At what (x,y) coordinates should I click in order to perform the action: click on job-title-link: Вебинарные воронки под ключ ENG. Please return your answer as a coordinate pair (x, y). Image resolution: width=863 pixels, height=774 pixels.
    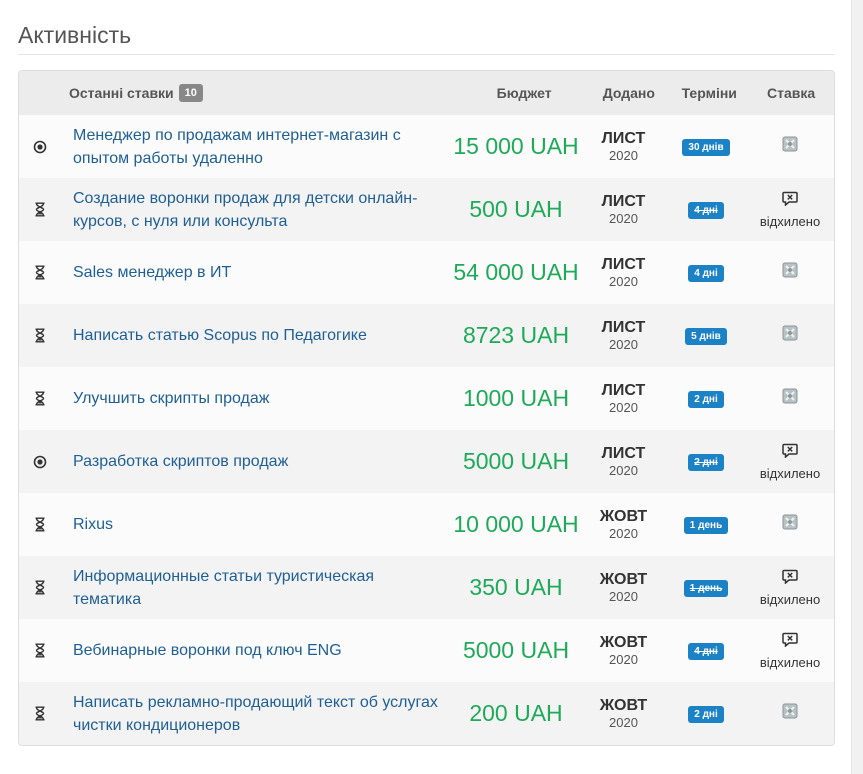
    Looking at the image, I should click on (256, 650).